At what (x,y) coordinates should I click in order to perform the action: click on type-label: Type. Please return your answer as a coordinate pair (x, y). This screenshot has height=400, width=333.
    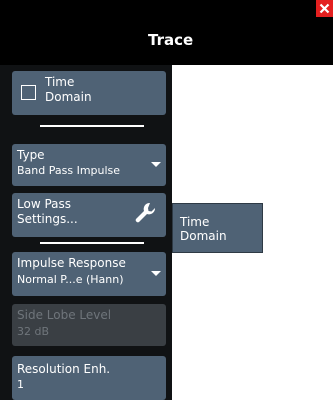
    Looking at the image, I should click on (31, 155).